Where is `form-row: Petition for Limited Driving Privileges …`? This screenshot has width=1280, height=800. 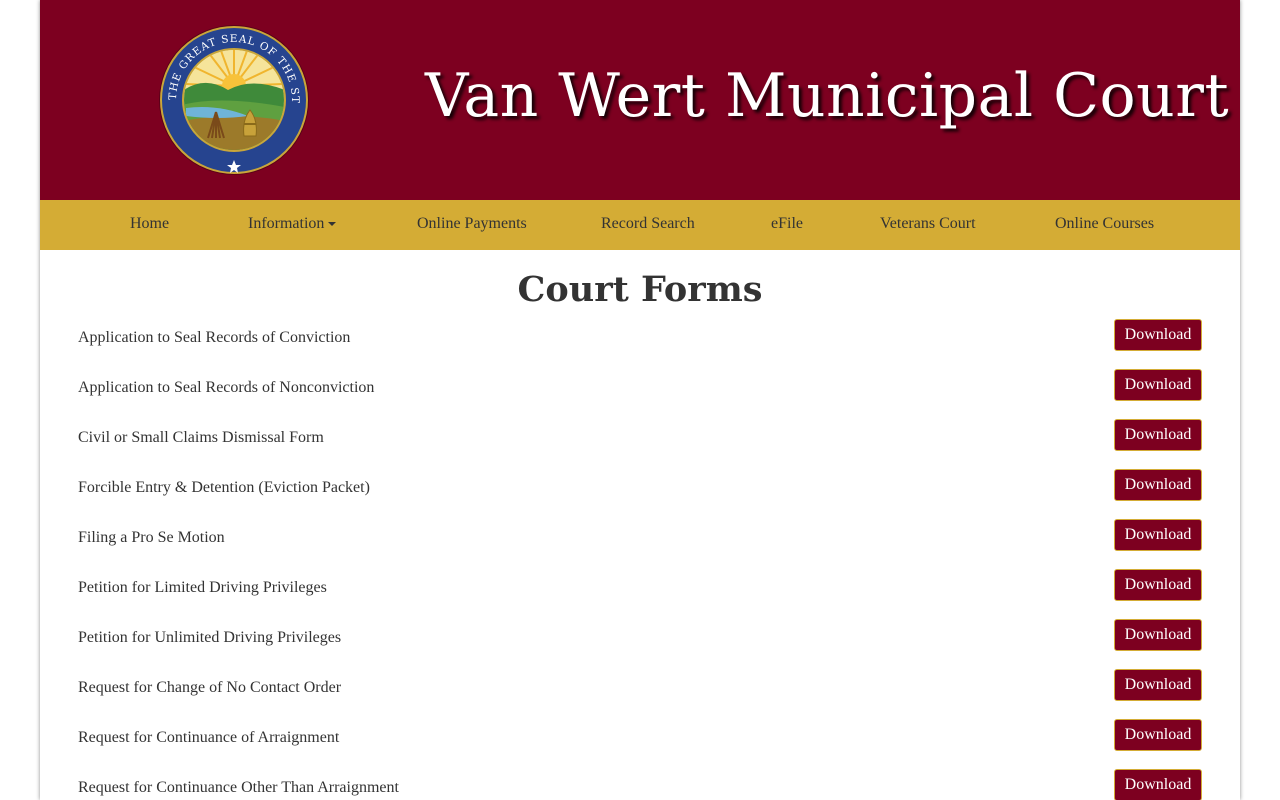
form-row: Petition for Limited Driving Privileges … is located at coordinates (640, 591).